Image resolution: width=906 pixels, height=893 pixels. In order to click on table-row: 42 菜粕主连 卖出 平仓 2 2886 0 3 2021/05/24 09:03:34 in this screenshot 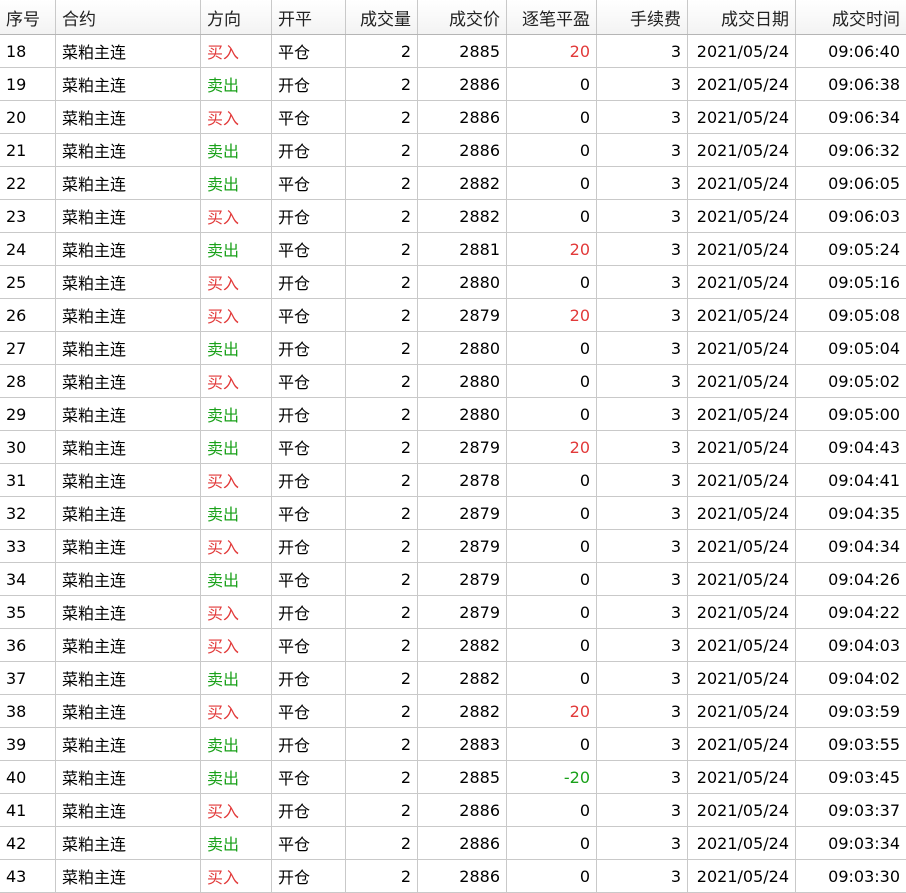, I will do `click(453, 843)`.